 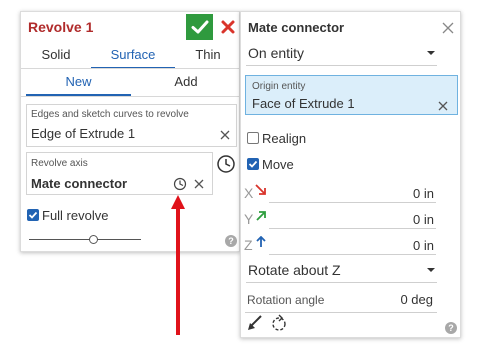 I want to click on tab-solid: Solid, so click(x=56, y=55).